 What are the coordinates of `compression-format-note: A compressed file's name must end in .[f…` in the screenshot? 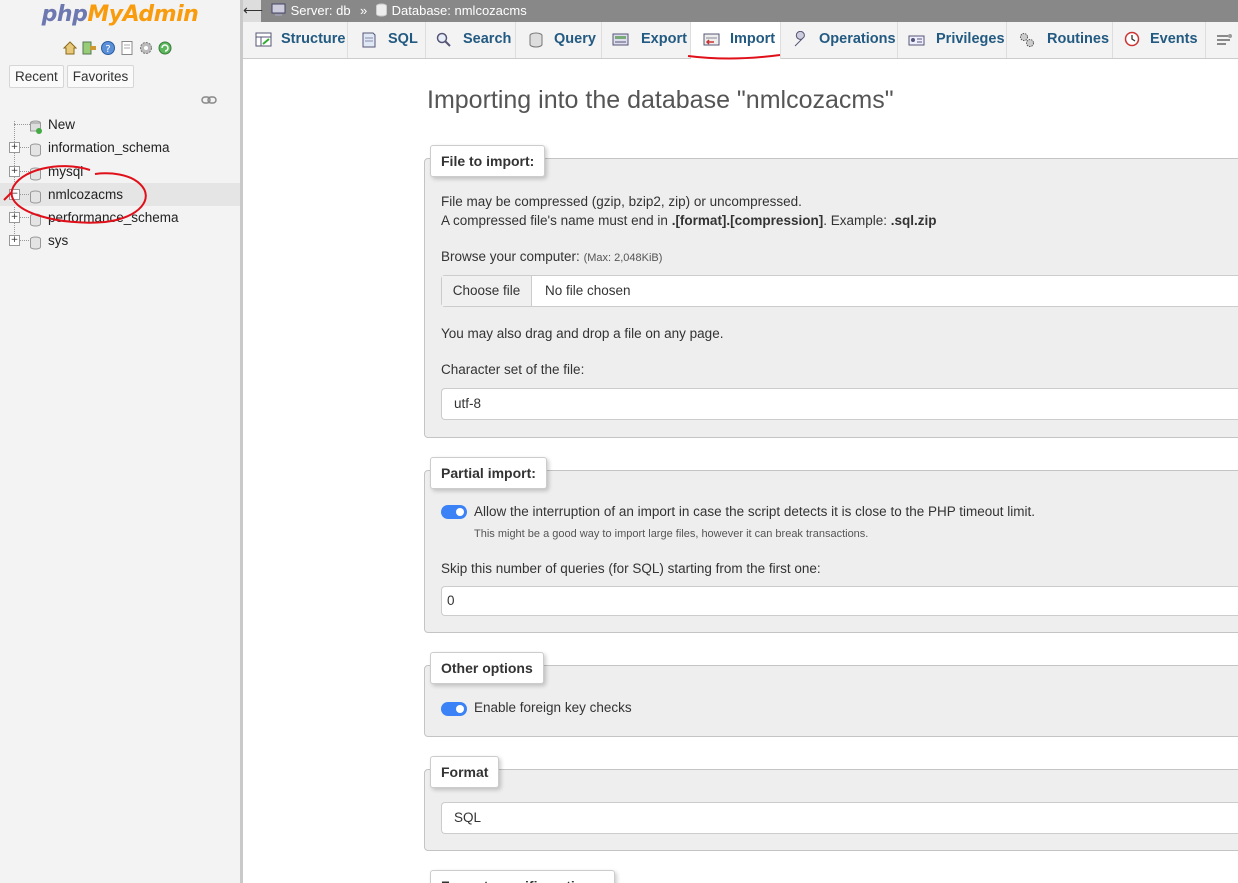 It's located at (689, 220).